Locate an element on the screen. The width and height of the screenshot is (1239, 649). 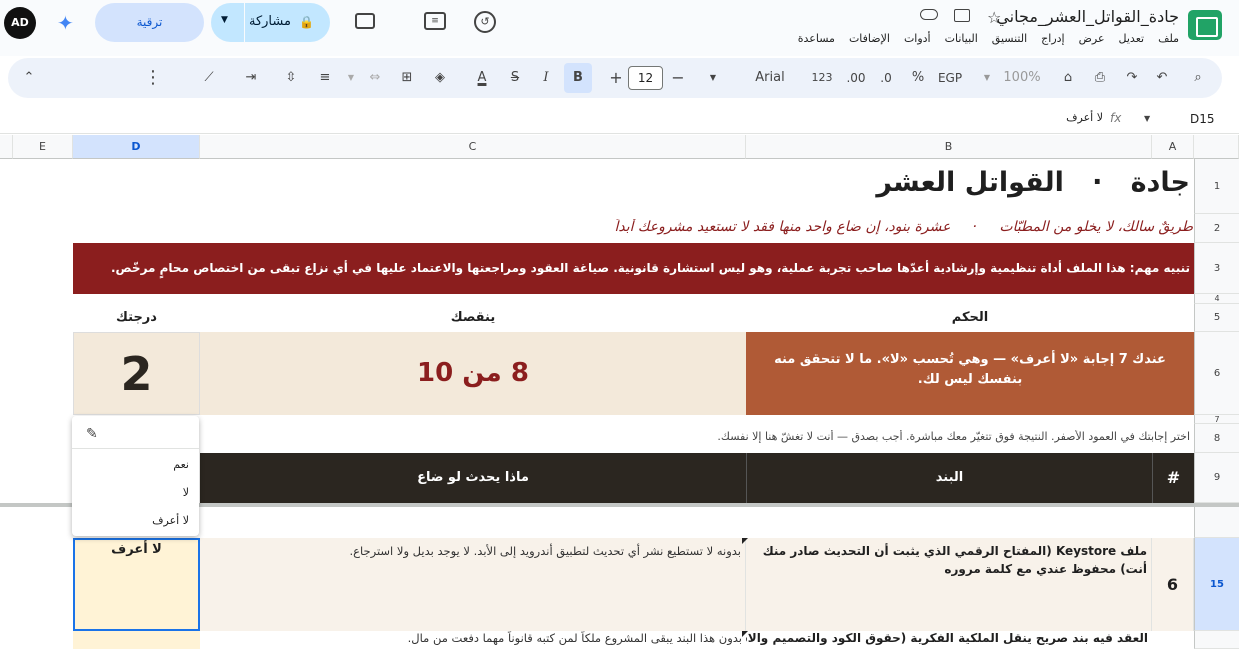
menu-view: عرض is located at coordinates (1092, 38).